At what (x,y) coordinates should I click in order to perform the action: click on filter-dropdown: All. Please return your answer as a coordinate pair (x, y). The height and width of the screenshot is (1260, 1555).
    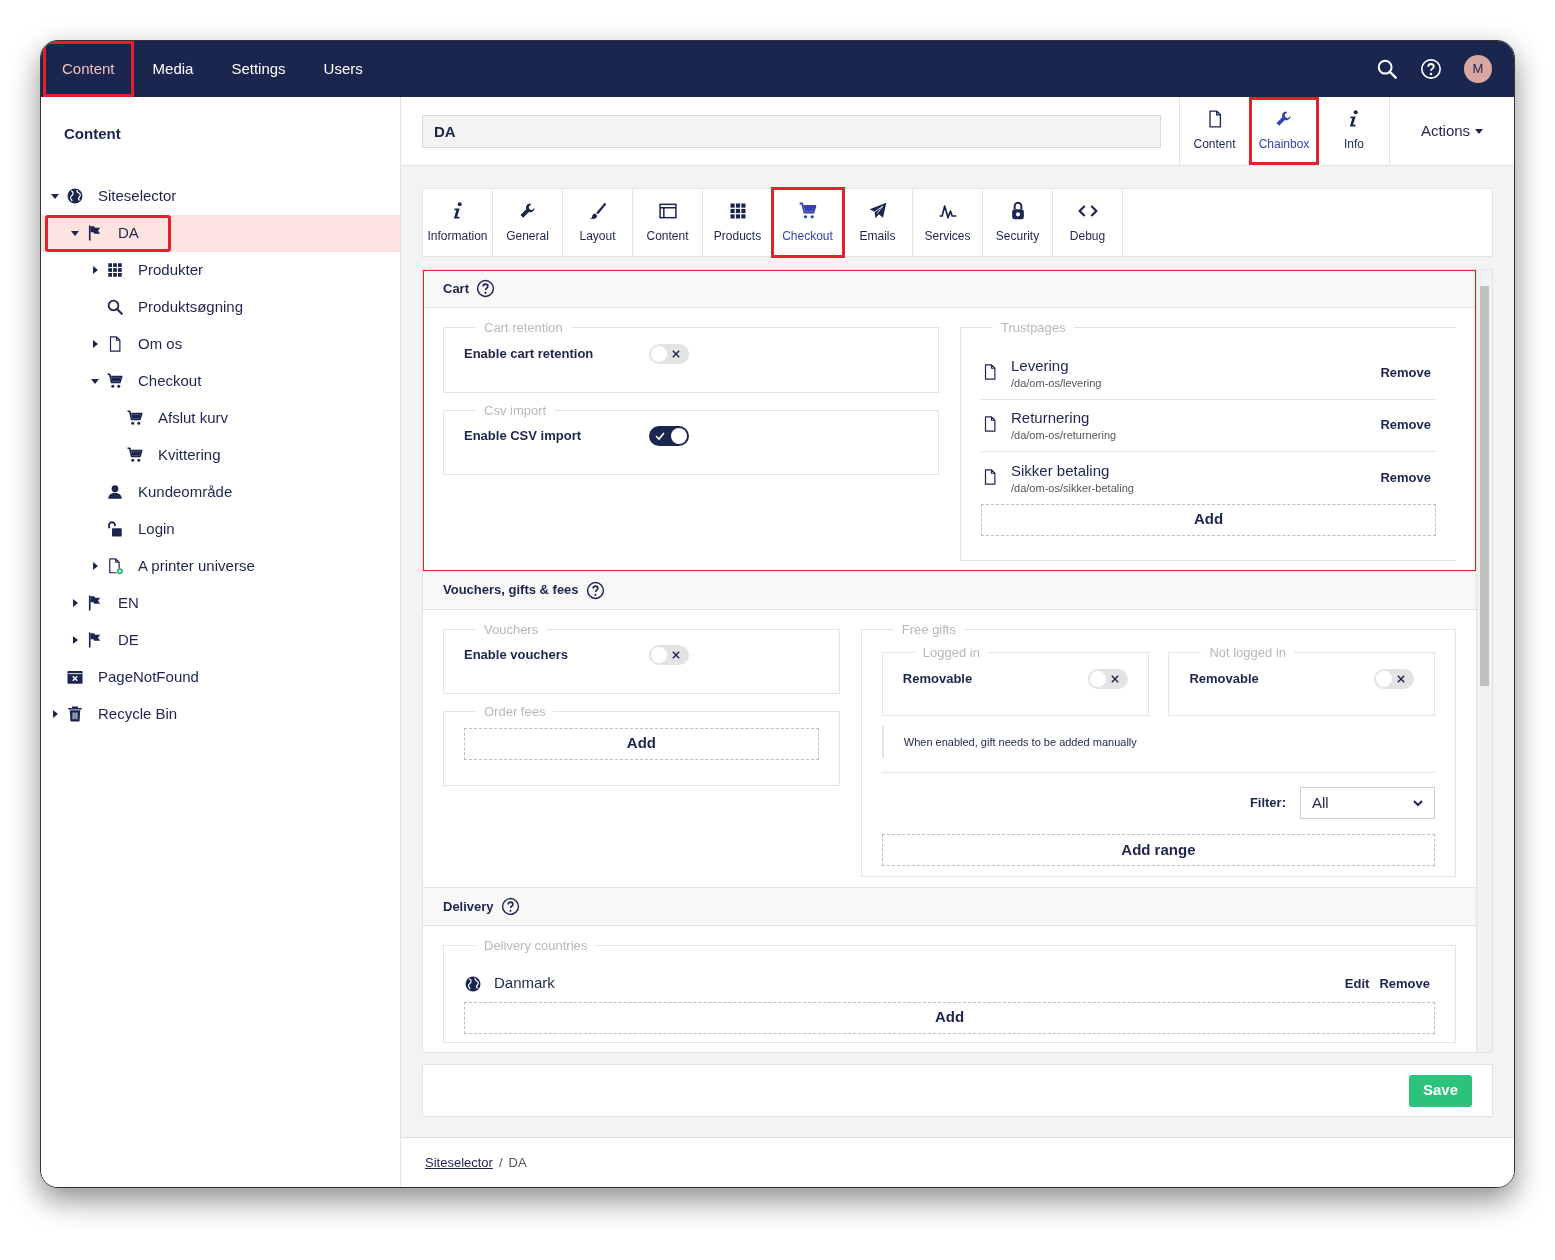
    Looking at the image, I should click on (1367, 803).